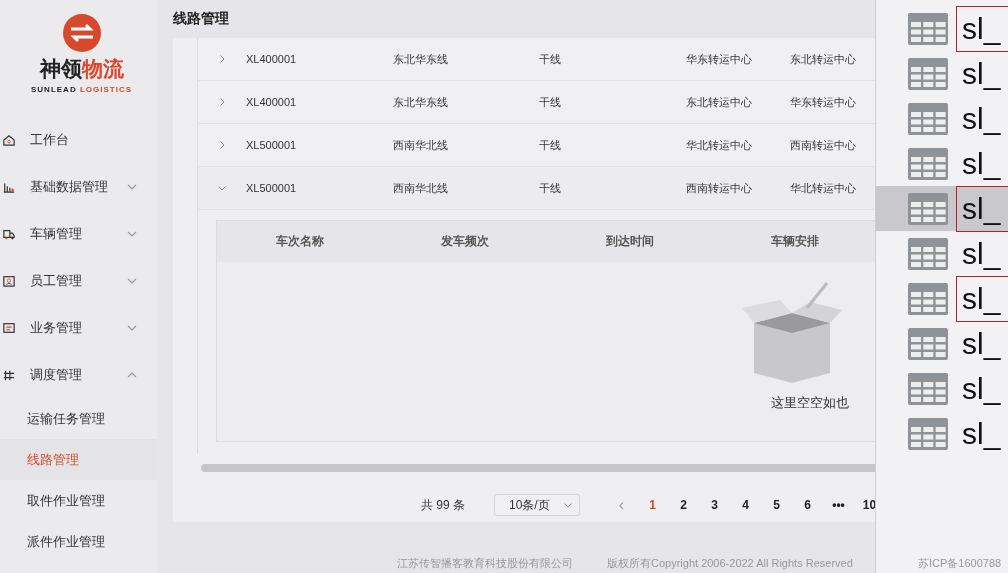 This screenshot has width=1008, height=573. What do you see at coordinates (960, 563) in the screenshot?
I see `footer-icp: 苏ICP备1600788` at bounding box center [960, 563].